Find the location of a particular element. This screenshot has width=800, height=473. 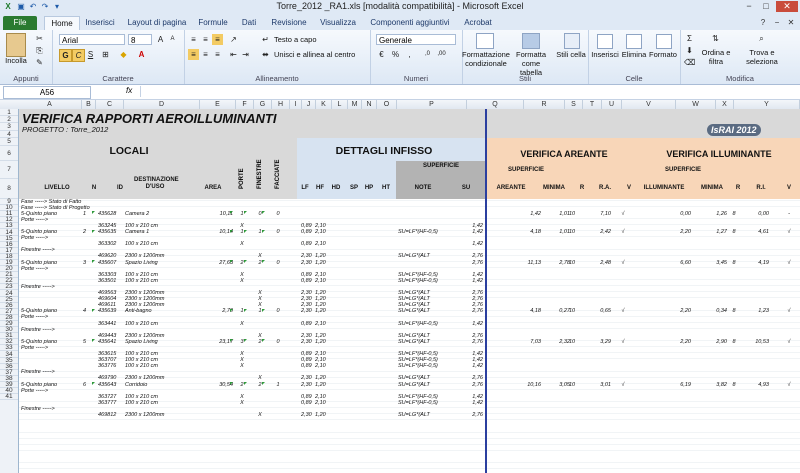

format-table-button: Formatta come tabella is located at coordinates (531, 63).